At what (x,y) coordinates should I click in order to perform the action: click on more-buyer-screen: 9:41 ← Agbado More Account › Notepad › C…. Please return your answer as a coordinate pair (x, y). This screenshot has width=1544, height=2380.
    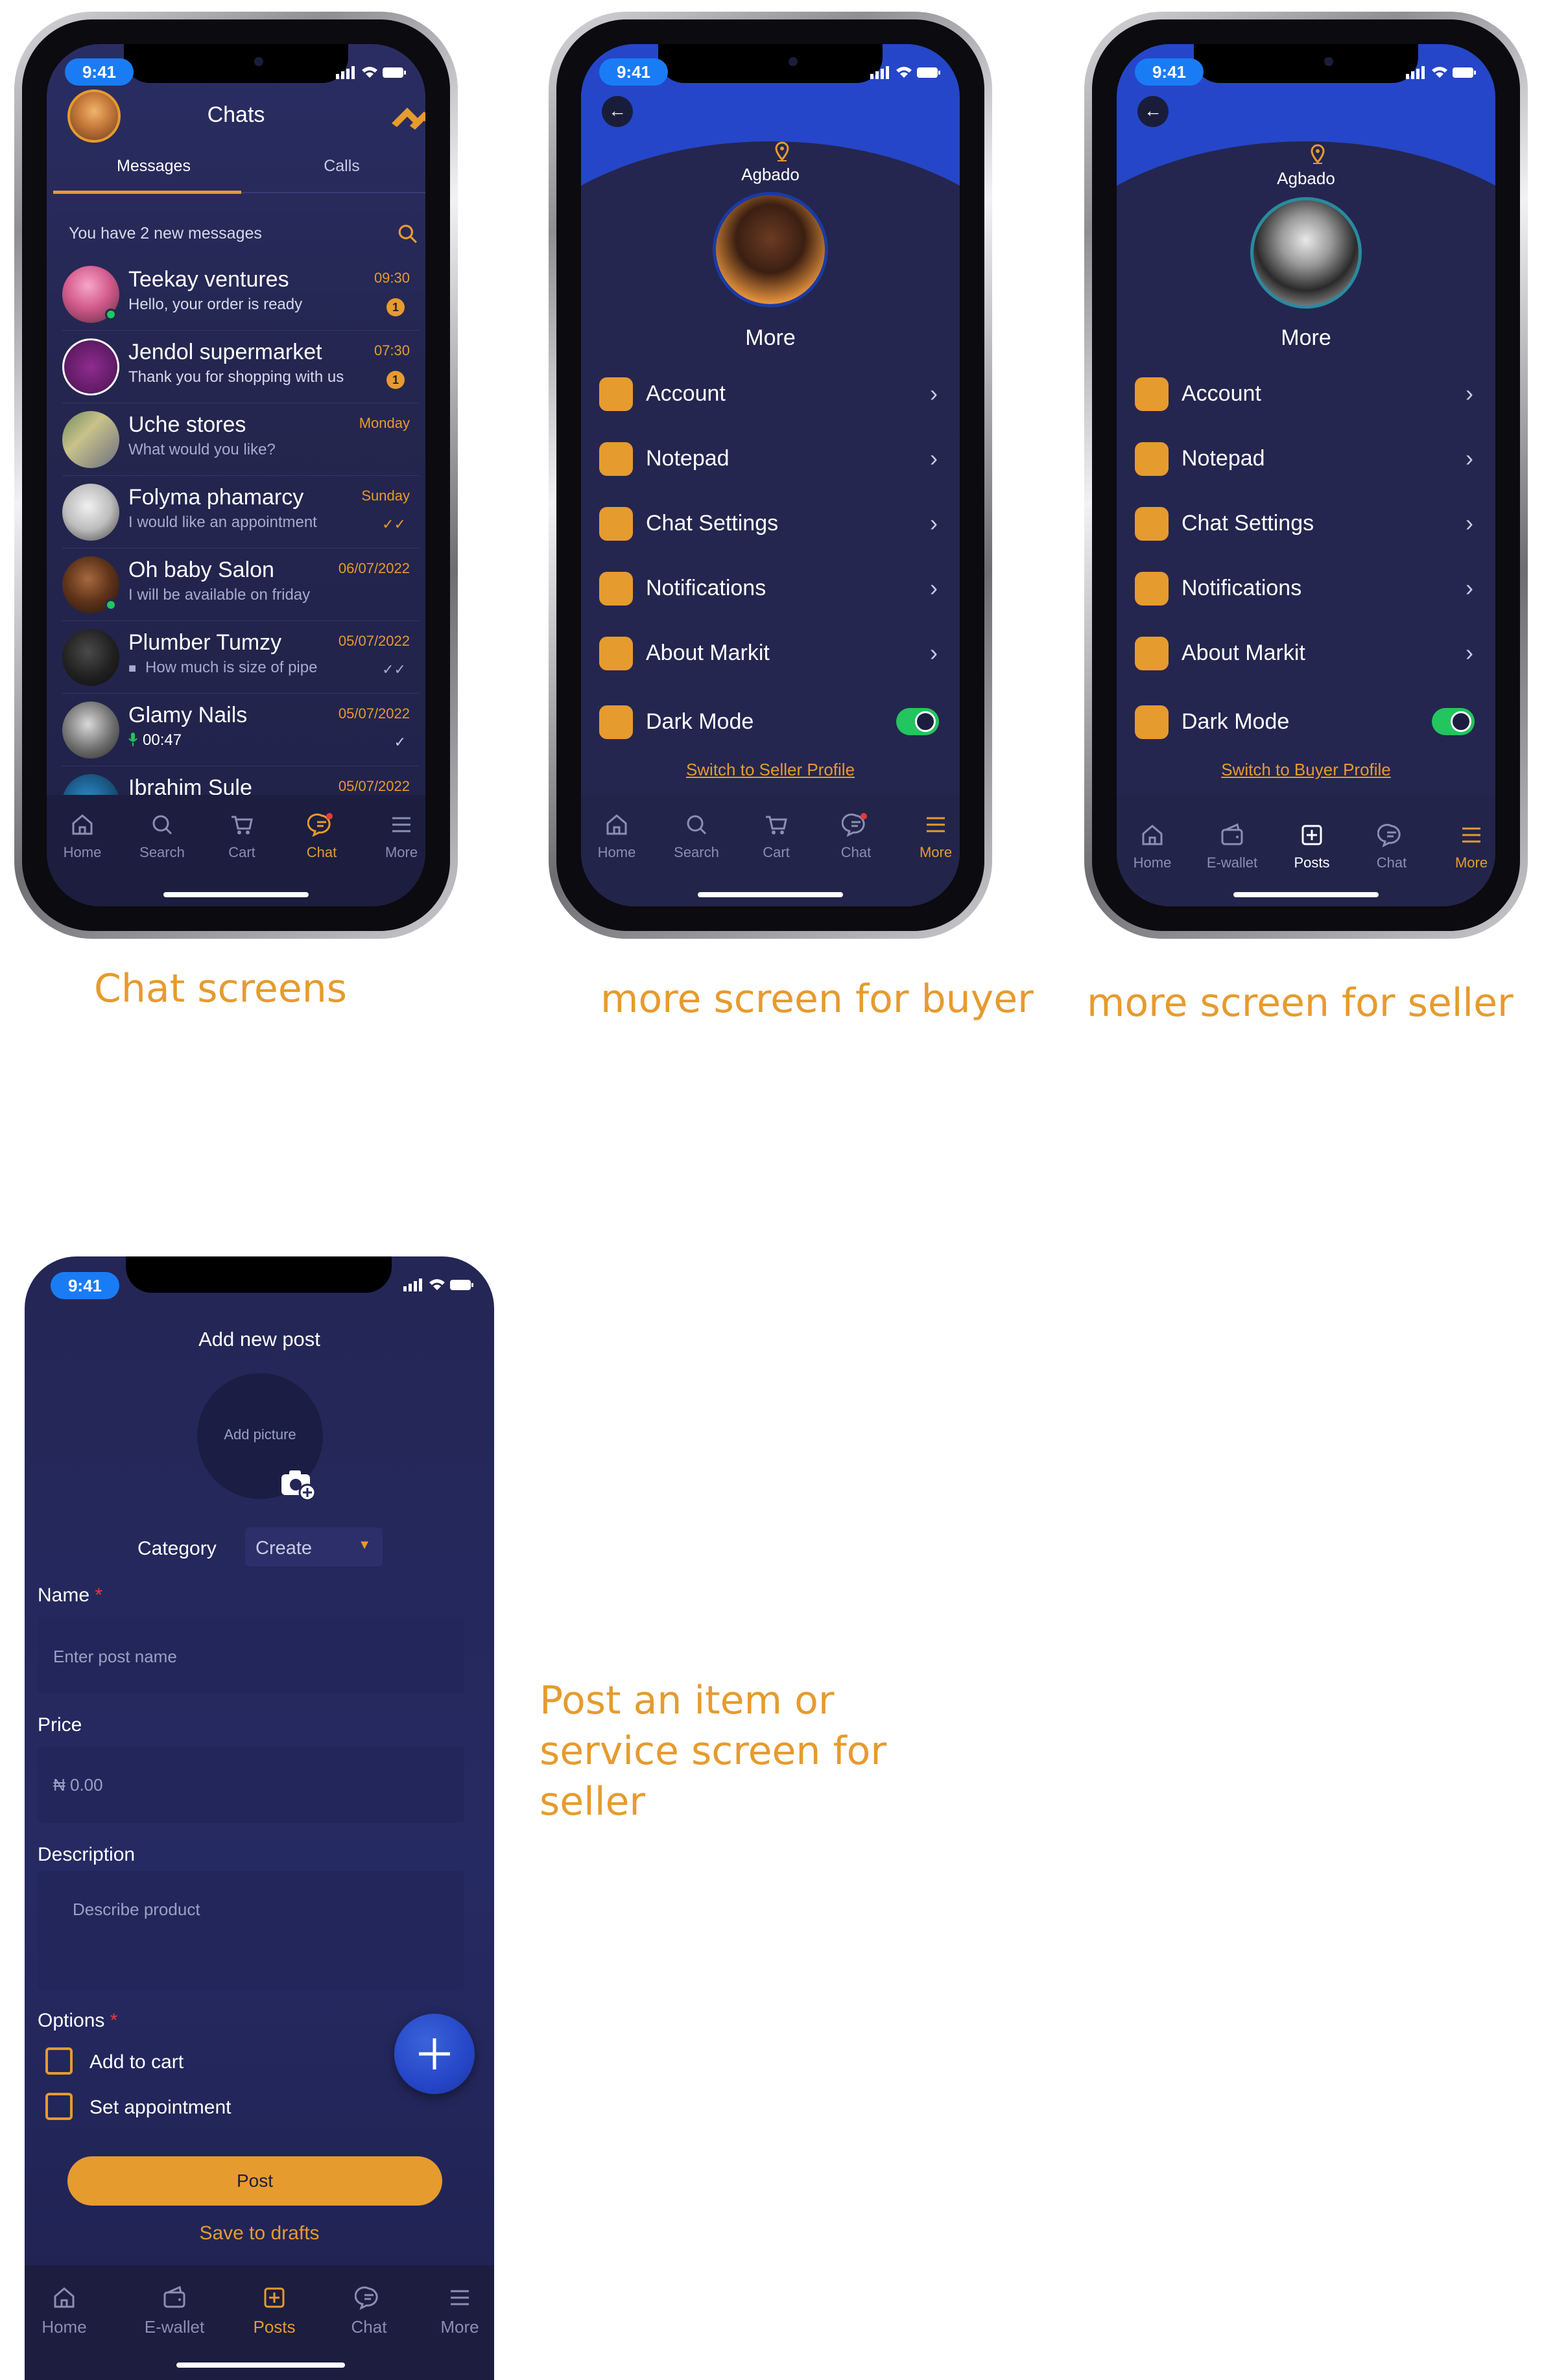
    Looking at the image, I should click on (770, 475).